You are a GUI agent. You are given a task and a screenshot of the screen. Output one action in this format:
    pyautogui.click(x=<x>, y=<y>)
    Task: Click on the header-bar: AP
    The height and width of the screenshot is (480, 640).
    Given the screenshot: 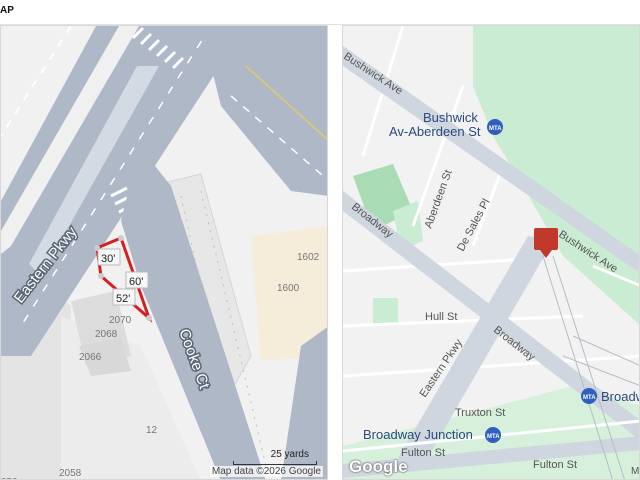 What is the action you would take?
    pyautogui.click(x=320, y=12)
    